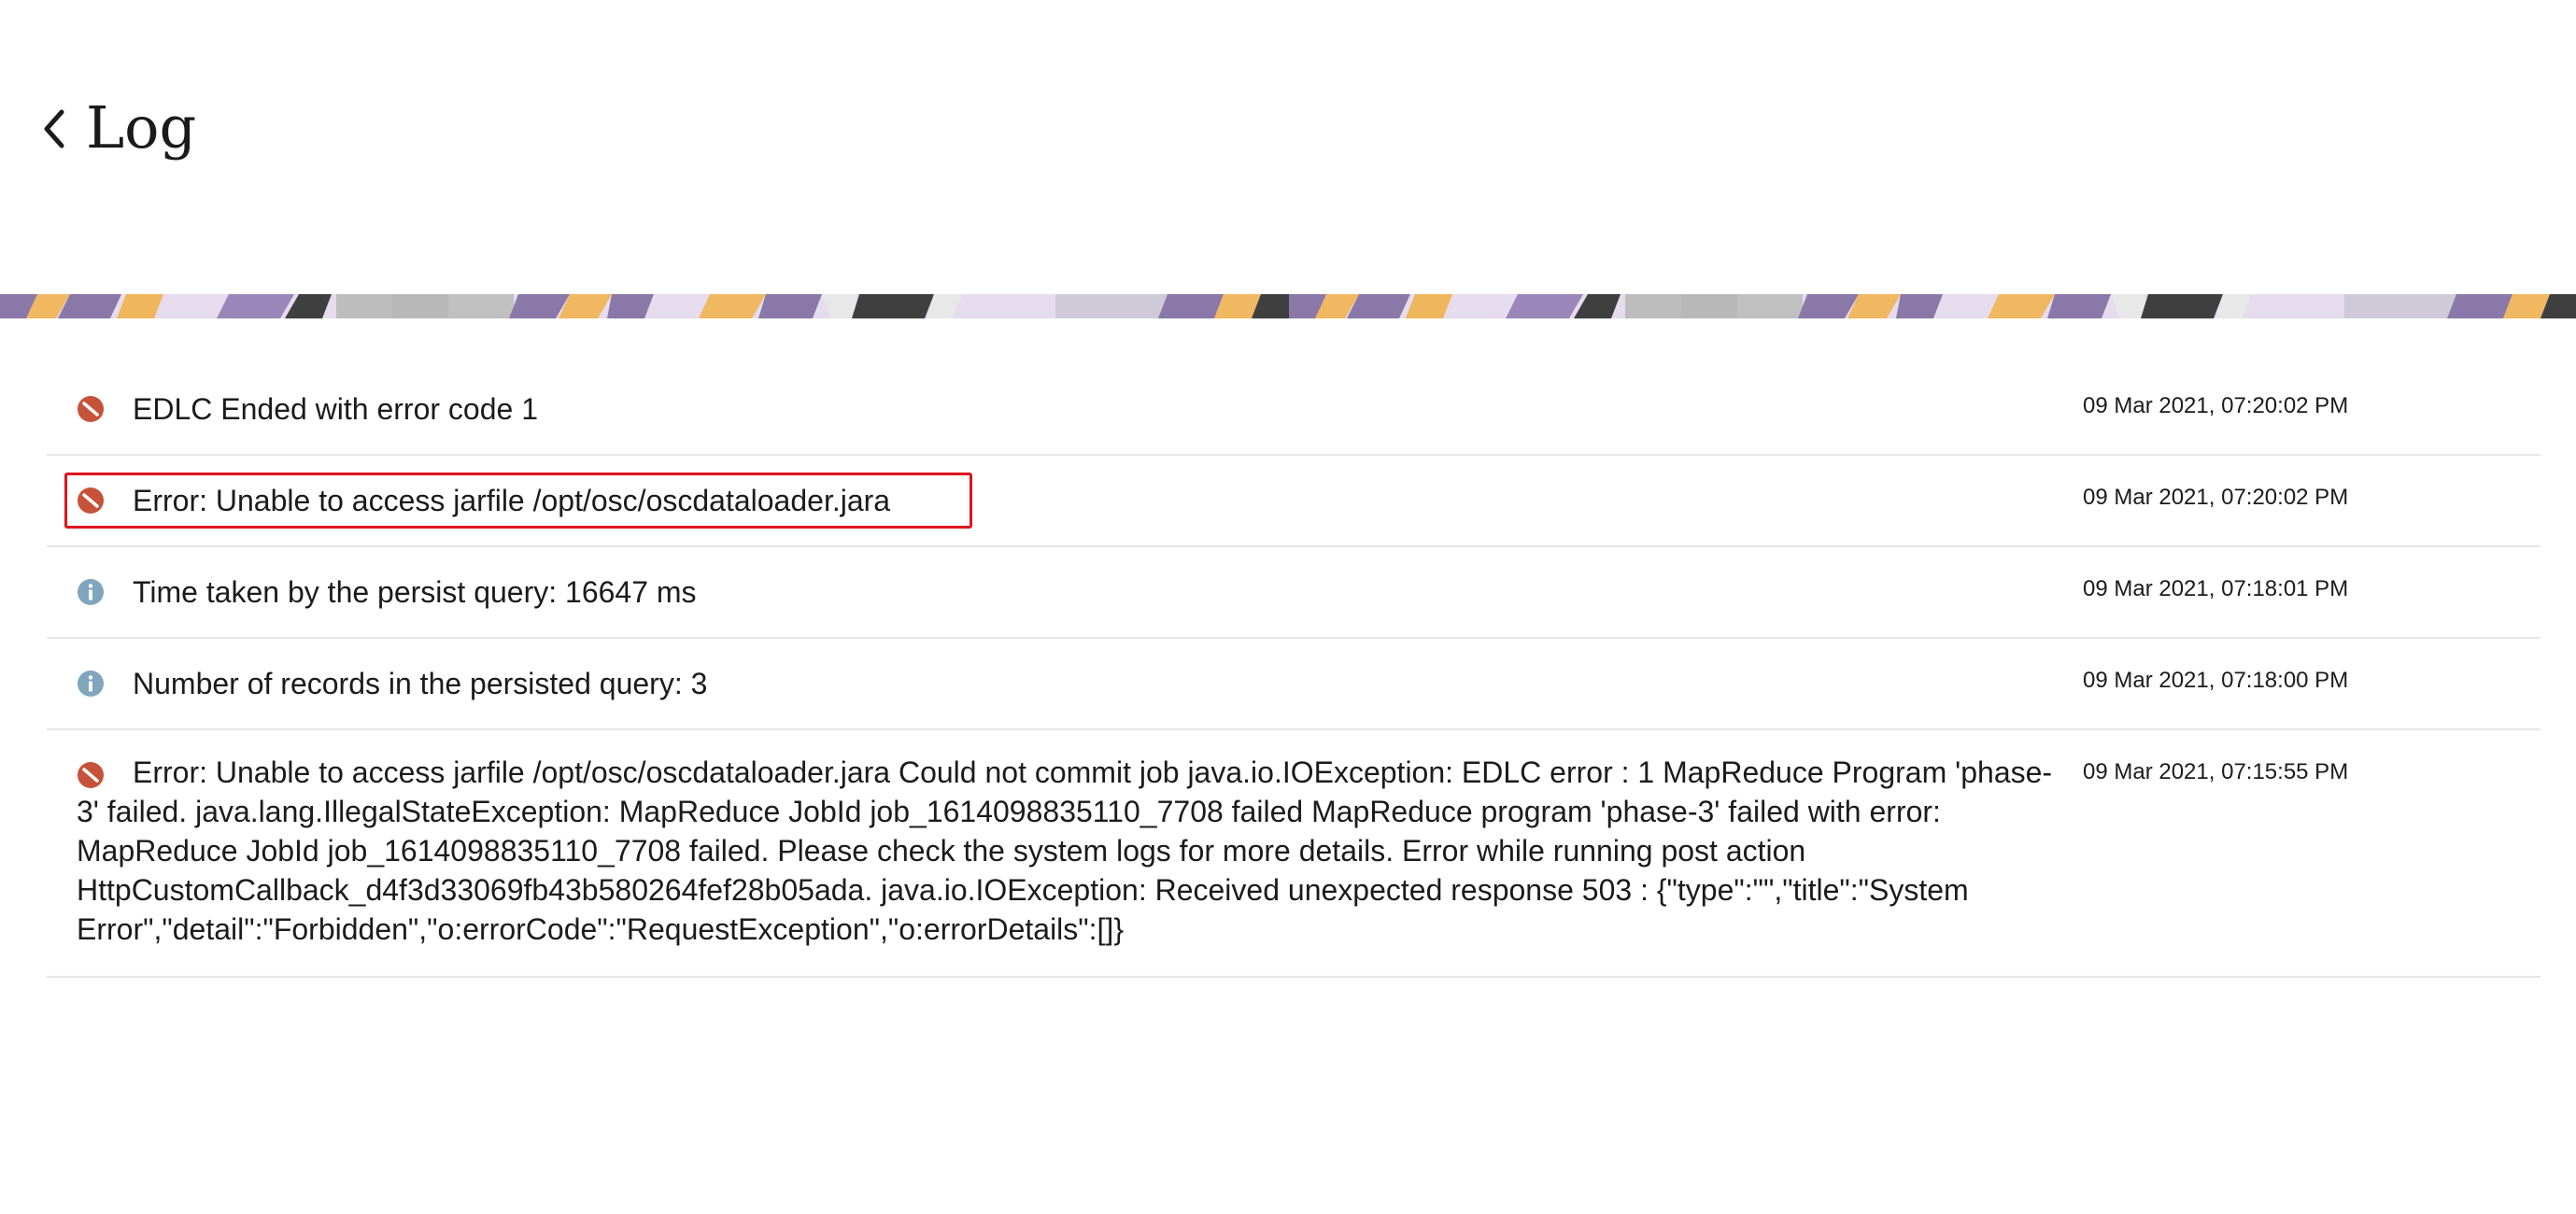  Describe the element at coordinates (141, 127) in the screenshot. I see `page-title: Log` at that location.